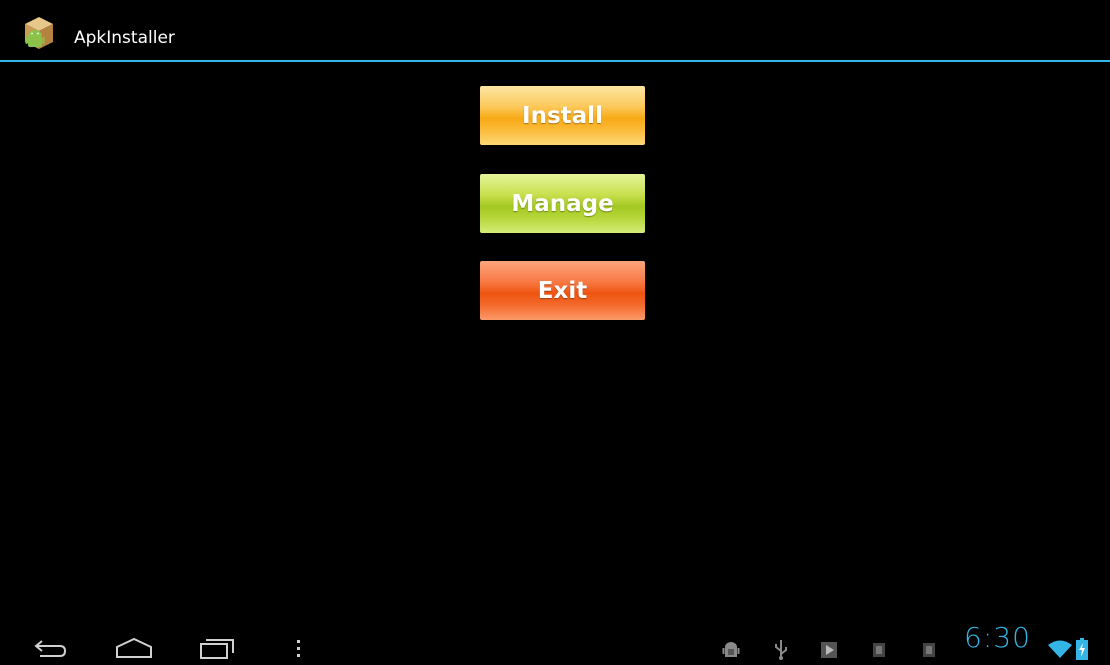  I want to click on system-bar: 6:30, so click(555, 640).